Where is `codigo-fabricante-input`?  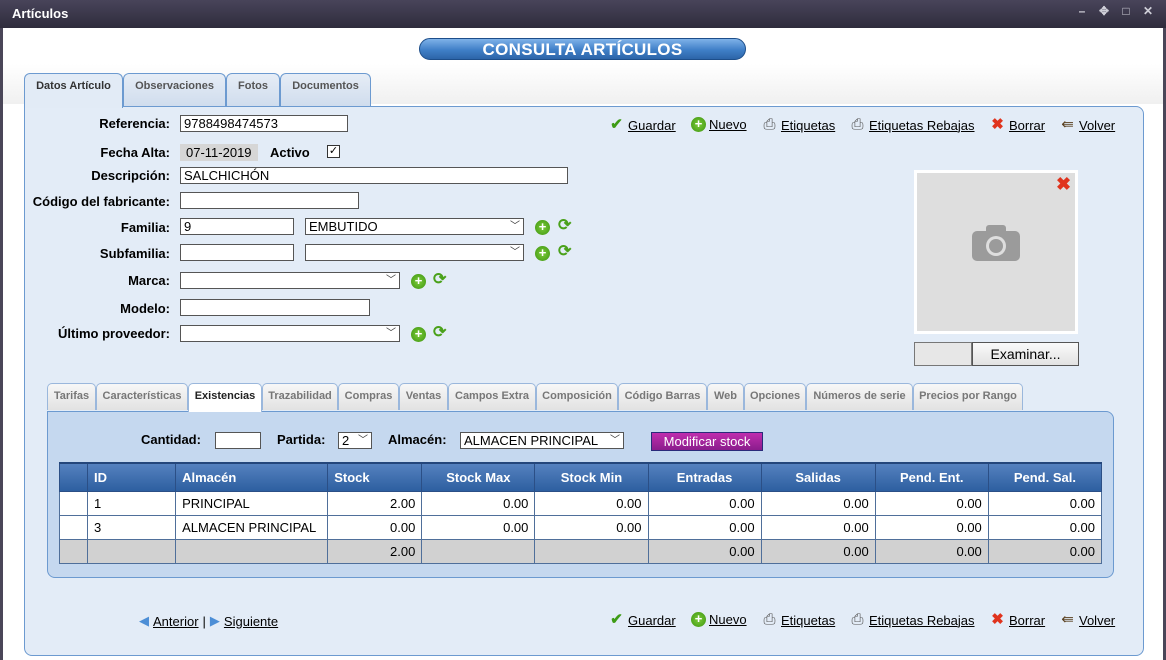 codigo-fabricante-input is located at coordinates (269, 200).